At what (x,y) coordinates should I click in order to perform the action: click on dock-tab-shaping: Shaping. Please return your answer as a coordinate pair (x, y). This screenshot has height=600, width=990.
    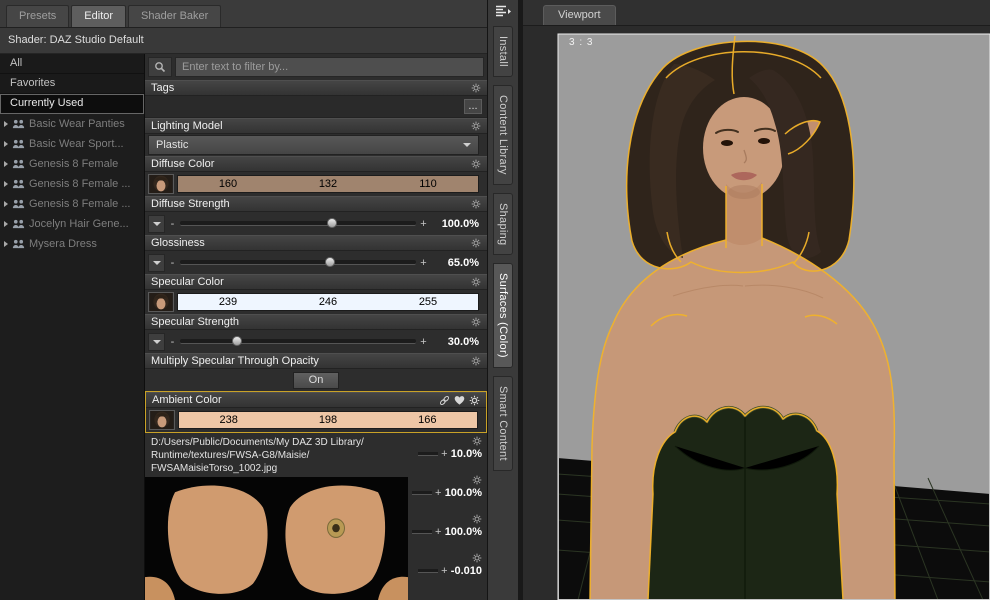
    Looking at the image, I should click on (503, 224).